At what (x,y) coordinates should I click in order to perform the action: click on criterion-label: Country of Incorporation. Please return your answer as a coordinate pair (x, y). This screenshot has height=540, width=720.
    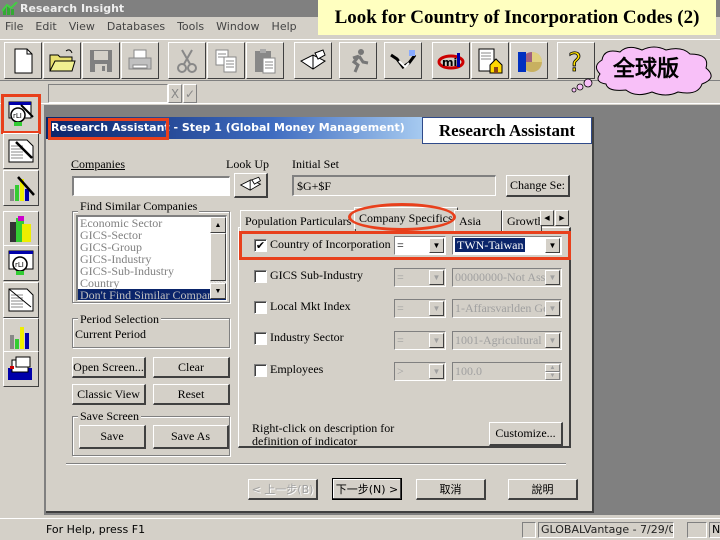
    Looking at the image, I should click on (330, 244).